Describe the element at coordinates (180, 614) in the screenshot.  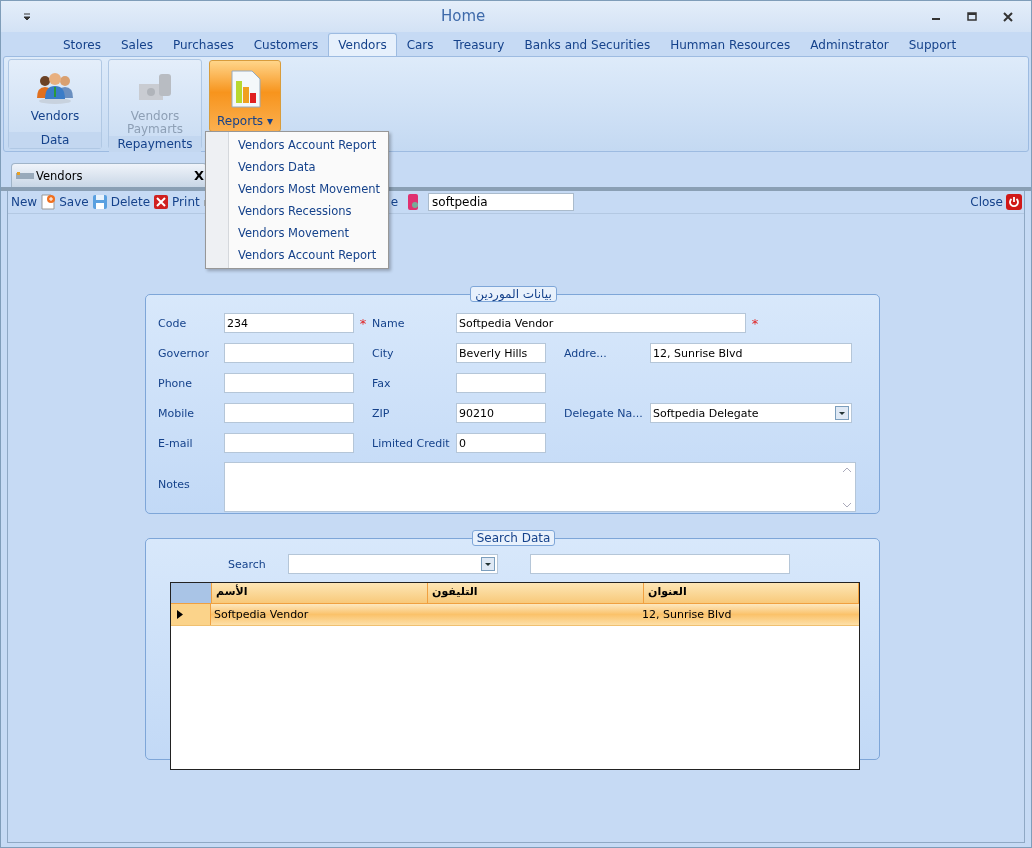
I see `current-row-icon` at that location.